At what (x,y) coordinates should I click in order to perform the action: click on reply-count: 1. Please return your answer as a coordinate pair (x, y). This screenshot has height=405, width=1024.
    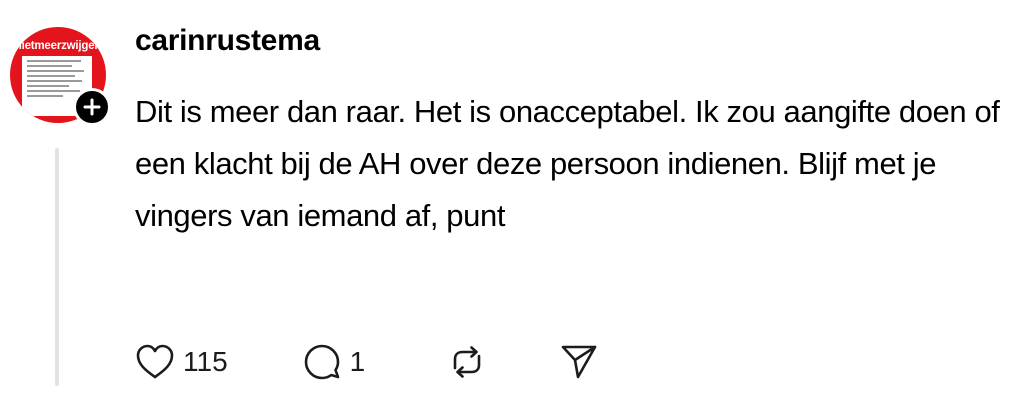
    Looking at the image, I should click on (357, 361).